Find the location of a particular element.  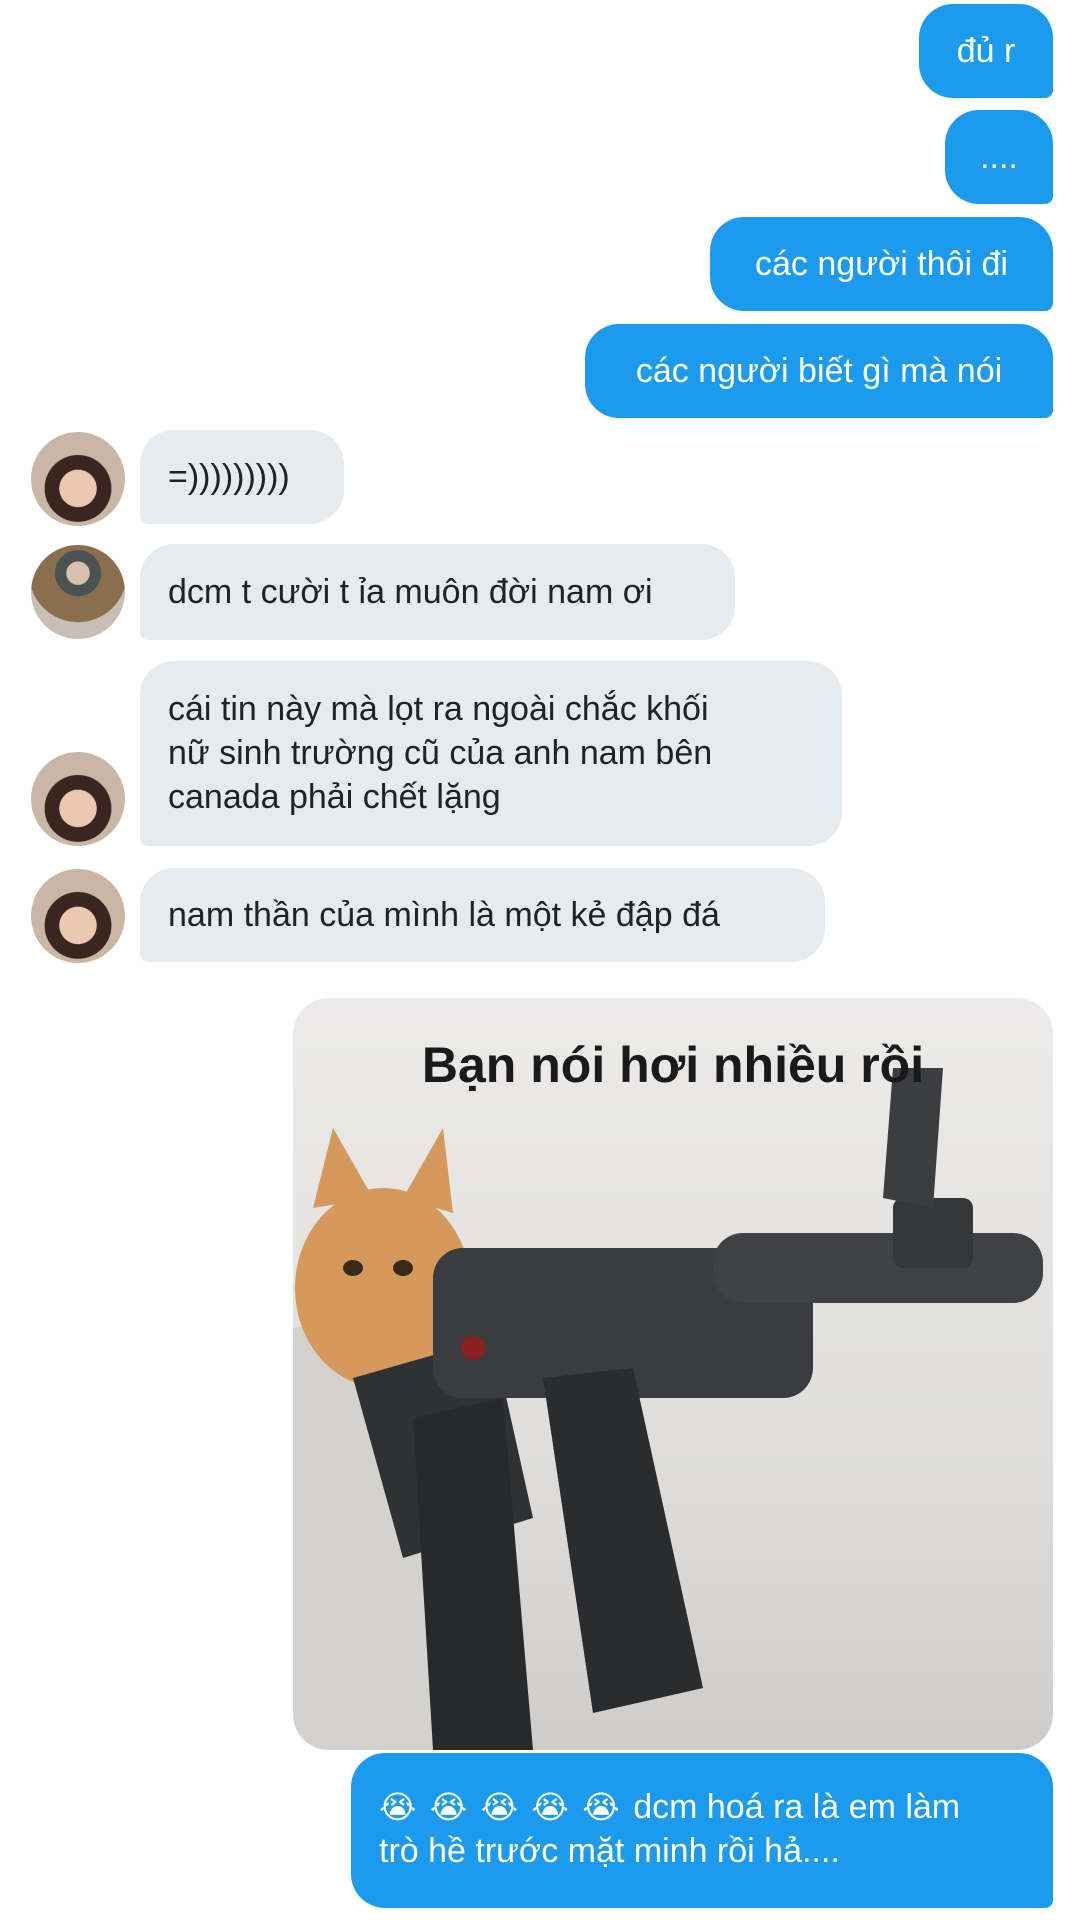

message-line: canada phải chết lặng is located at coordinates (334, 797).